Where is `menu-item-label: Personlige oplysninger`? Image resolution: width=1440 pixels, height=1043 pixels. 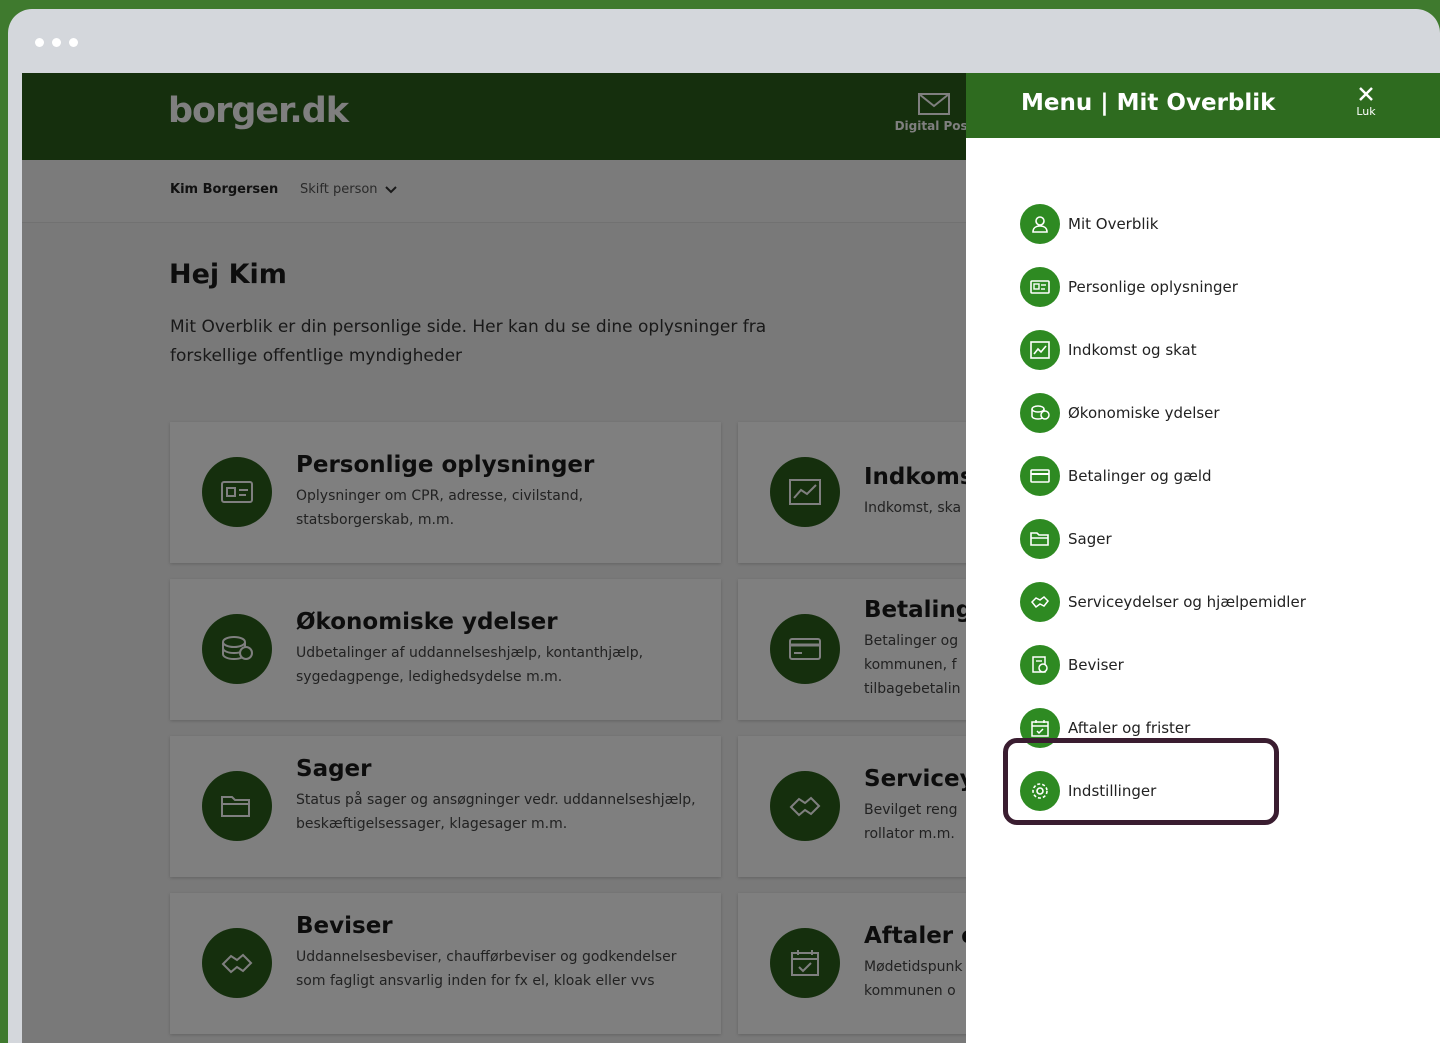 menu-item-label: Personlige oplysninger is located at coordinates (1153, 287).